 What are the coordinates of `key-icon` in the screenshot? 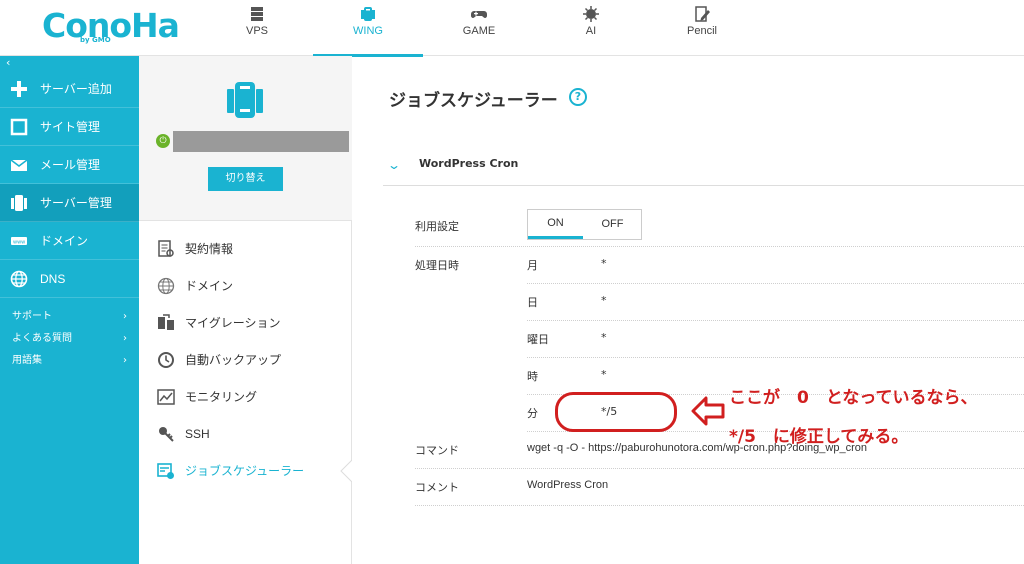 It's located at (166, 434).